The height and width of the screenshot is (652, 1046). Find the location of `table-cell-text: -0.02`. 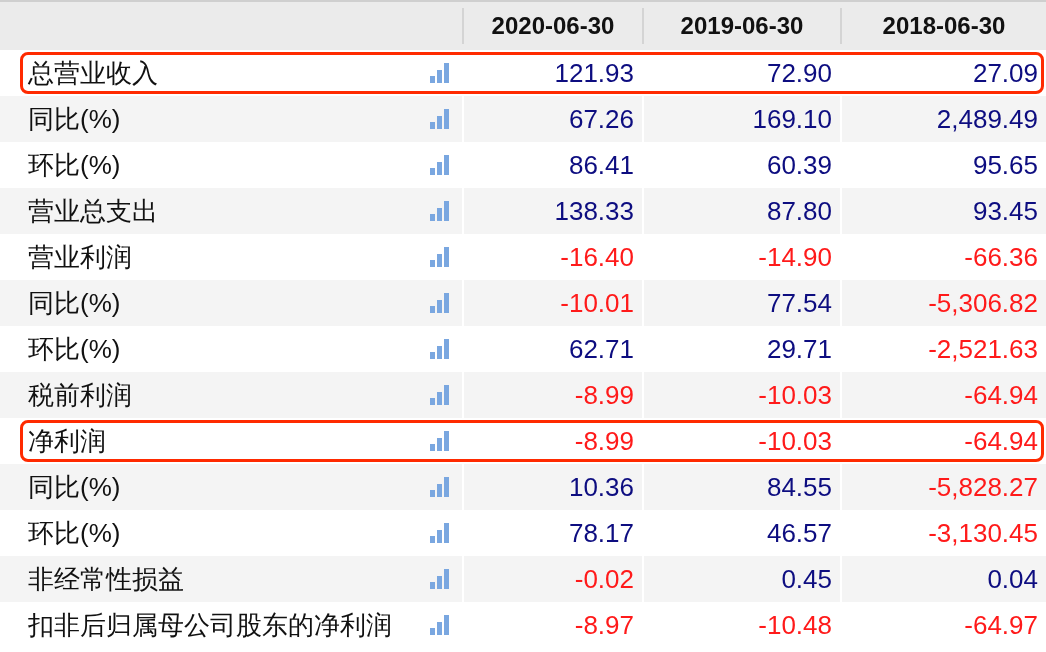

table-cell-text: -0.02 is located at coordinates (604, 579).